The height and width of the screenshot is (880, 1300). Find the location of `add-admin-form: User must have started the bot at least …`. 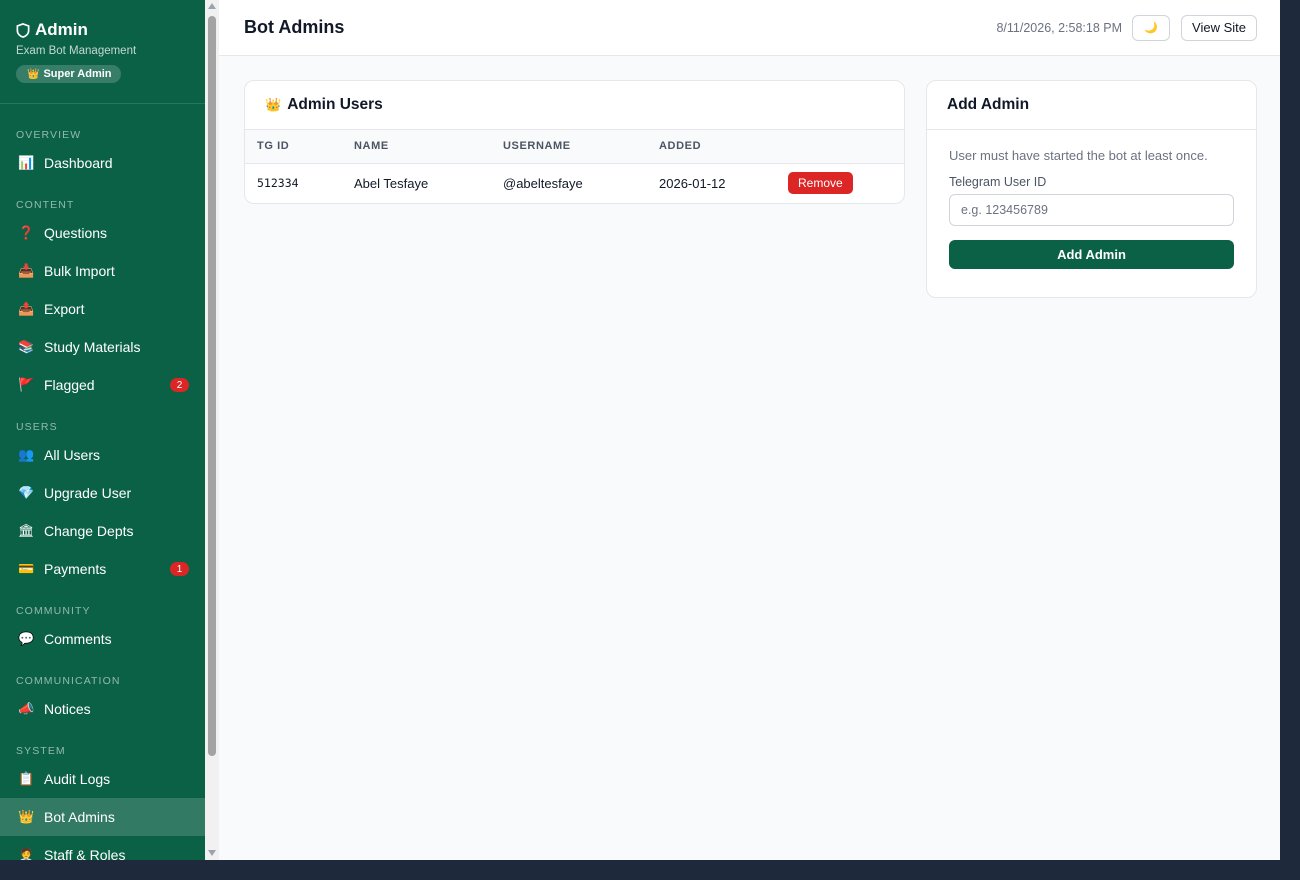

add-admin-form: User must have started the bot at least … is located at coordinates (1091, 213).